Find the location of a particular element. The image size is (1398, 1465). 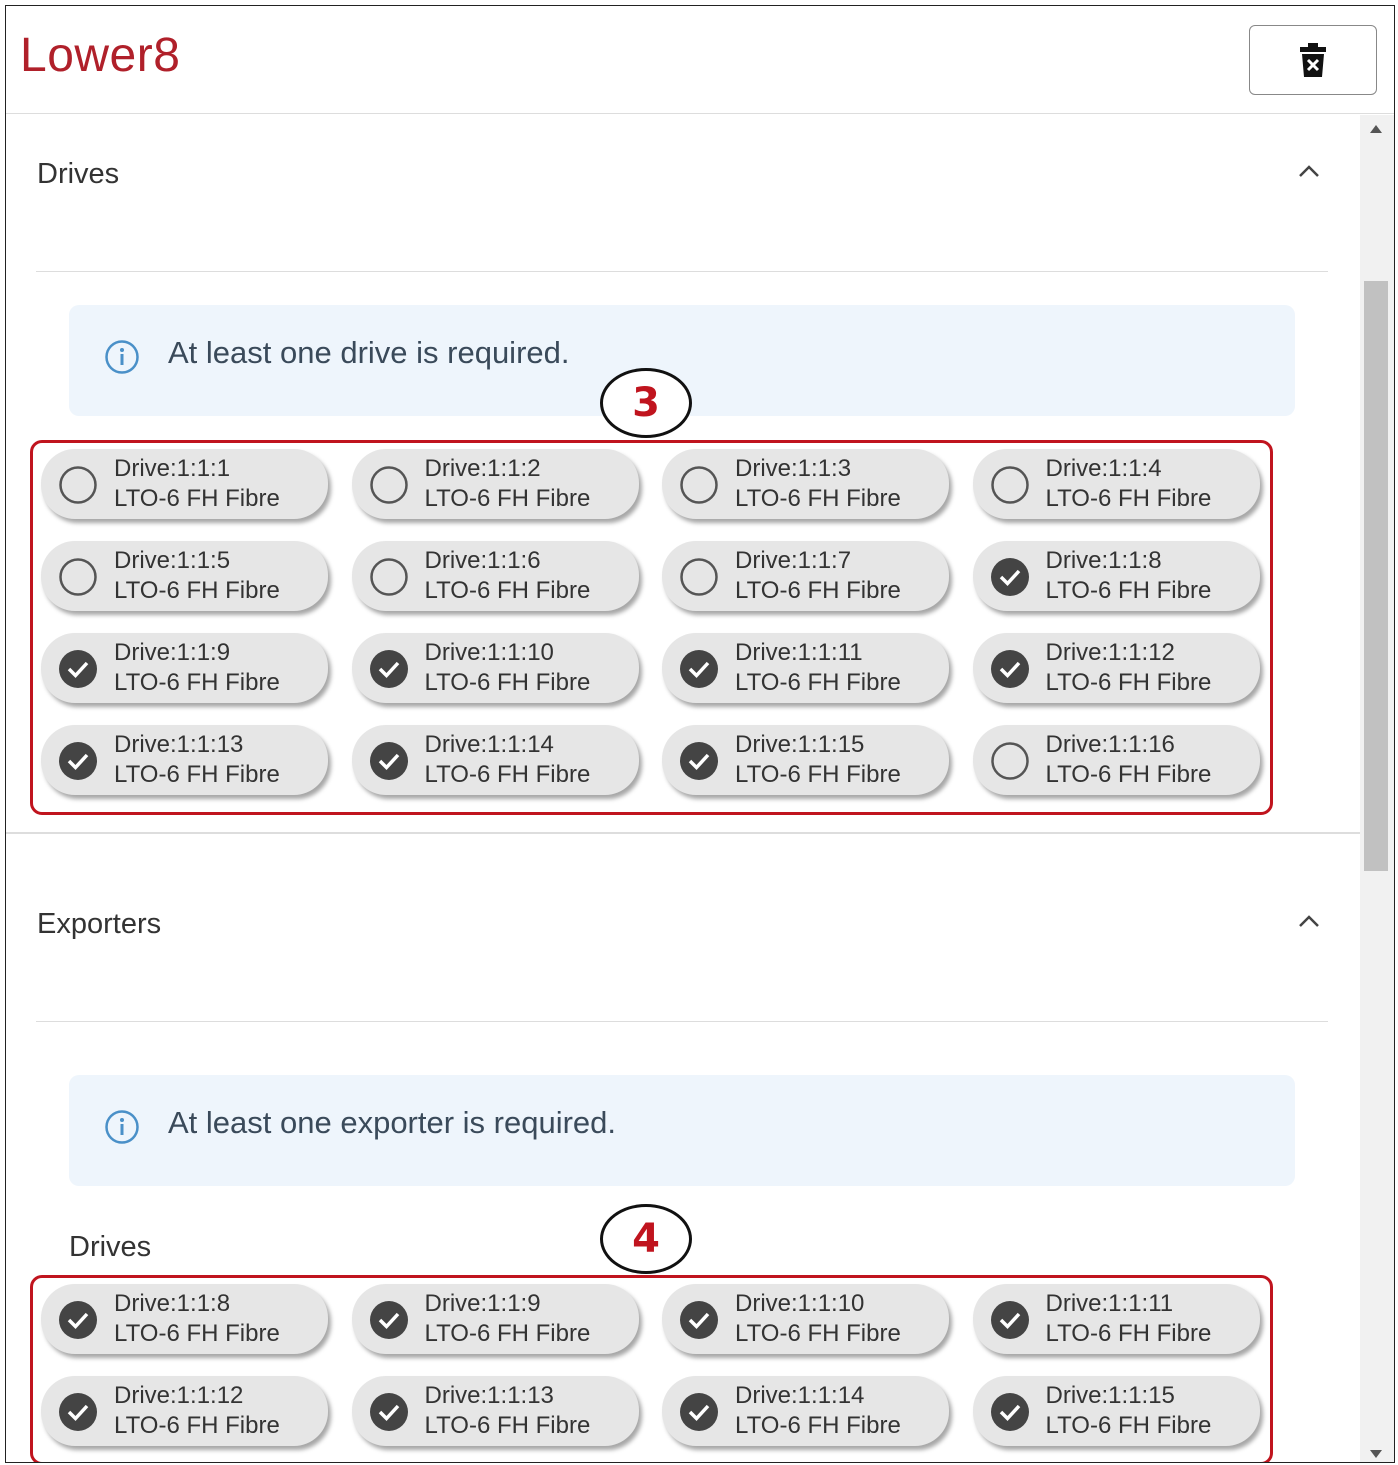

drive-chip: Drive:1:1:16 LTO-6 FH Fibre is located at coordinates (1116, 760).